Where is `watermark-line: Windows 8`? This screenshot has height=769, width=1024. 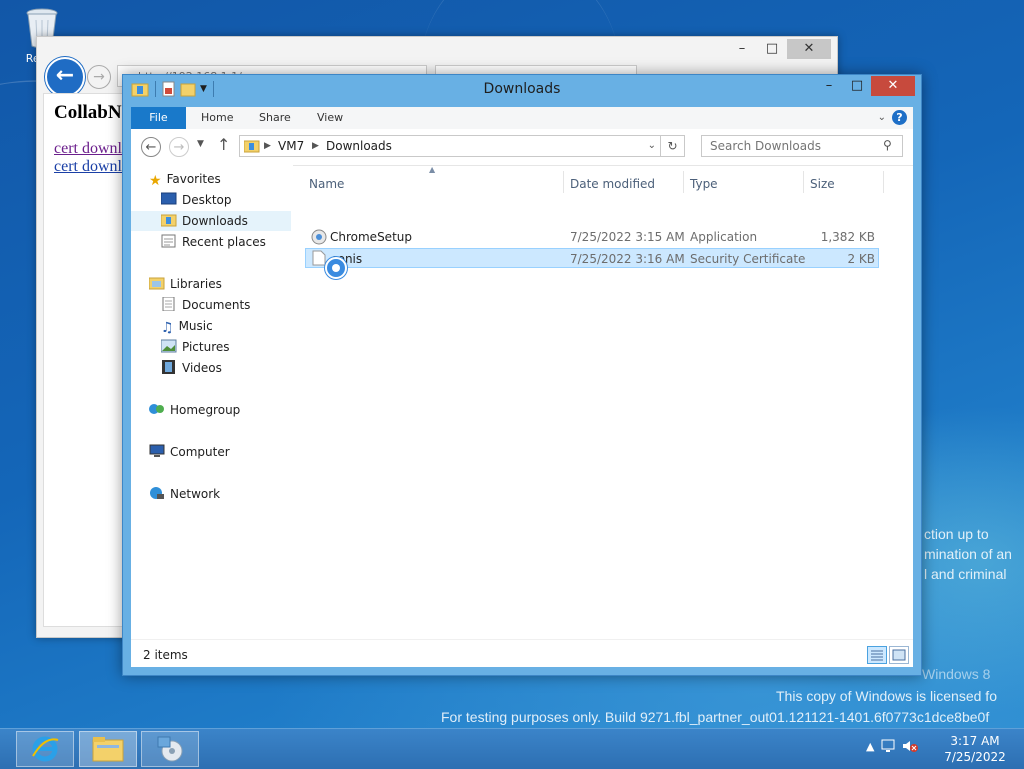 watermark-line: Windows 8 is located at coordinates (956, 674).